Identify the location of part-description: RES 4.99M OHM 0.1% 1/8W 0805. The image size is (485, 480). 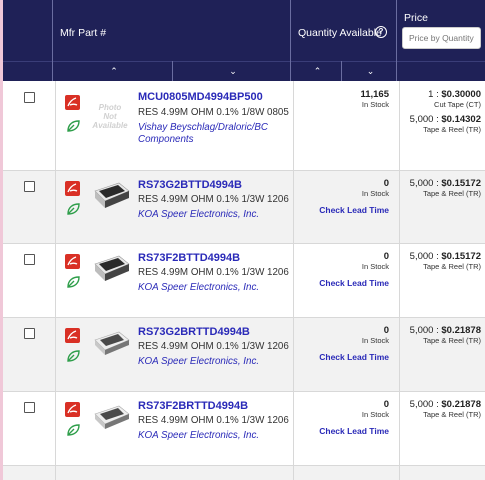
(213, 112).